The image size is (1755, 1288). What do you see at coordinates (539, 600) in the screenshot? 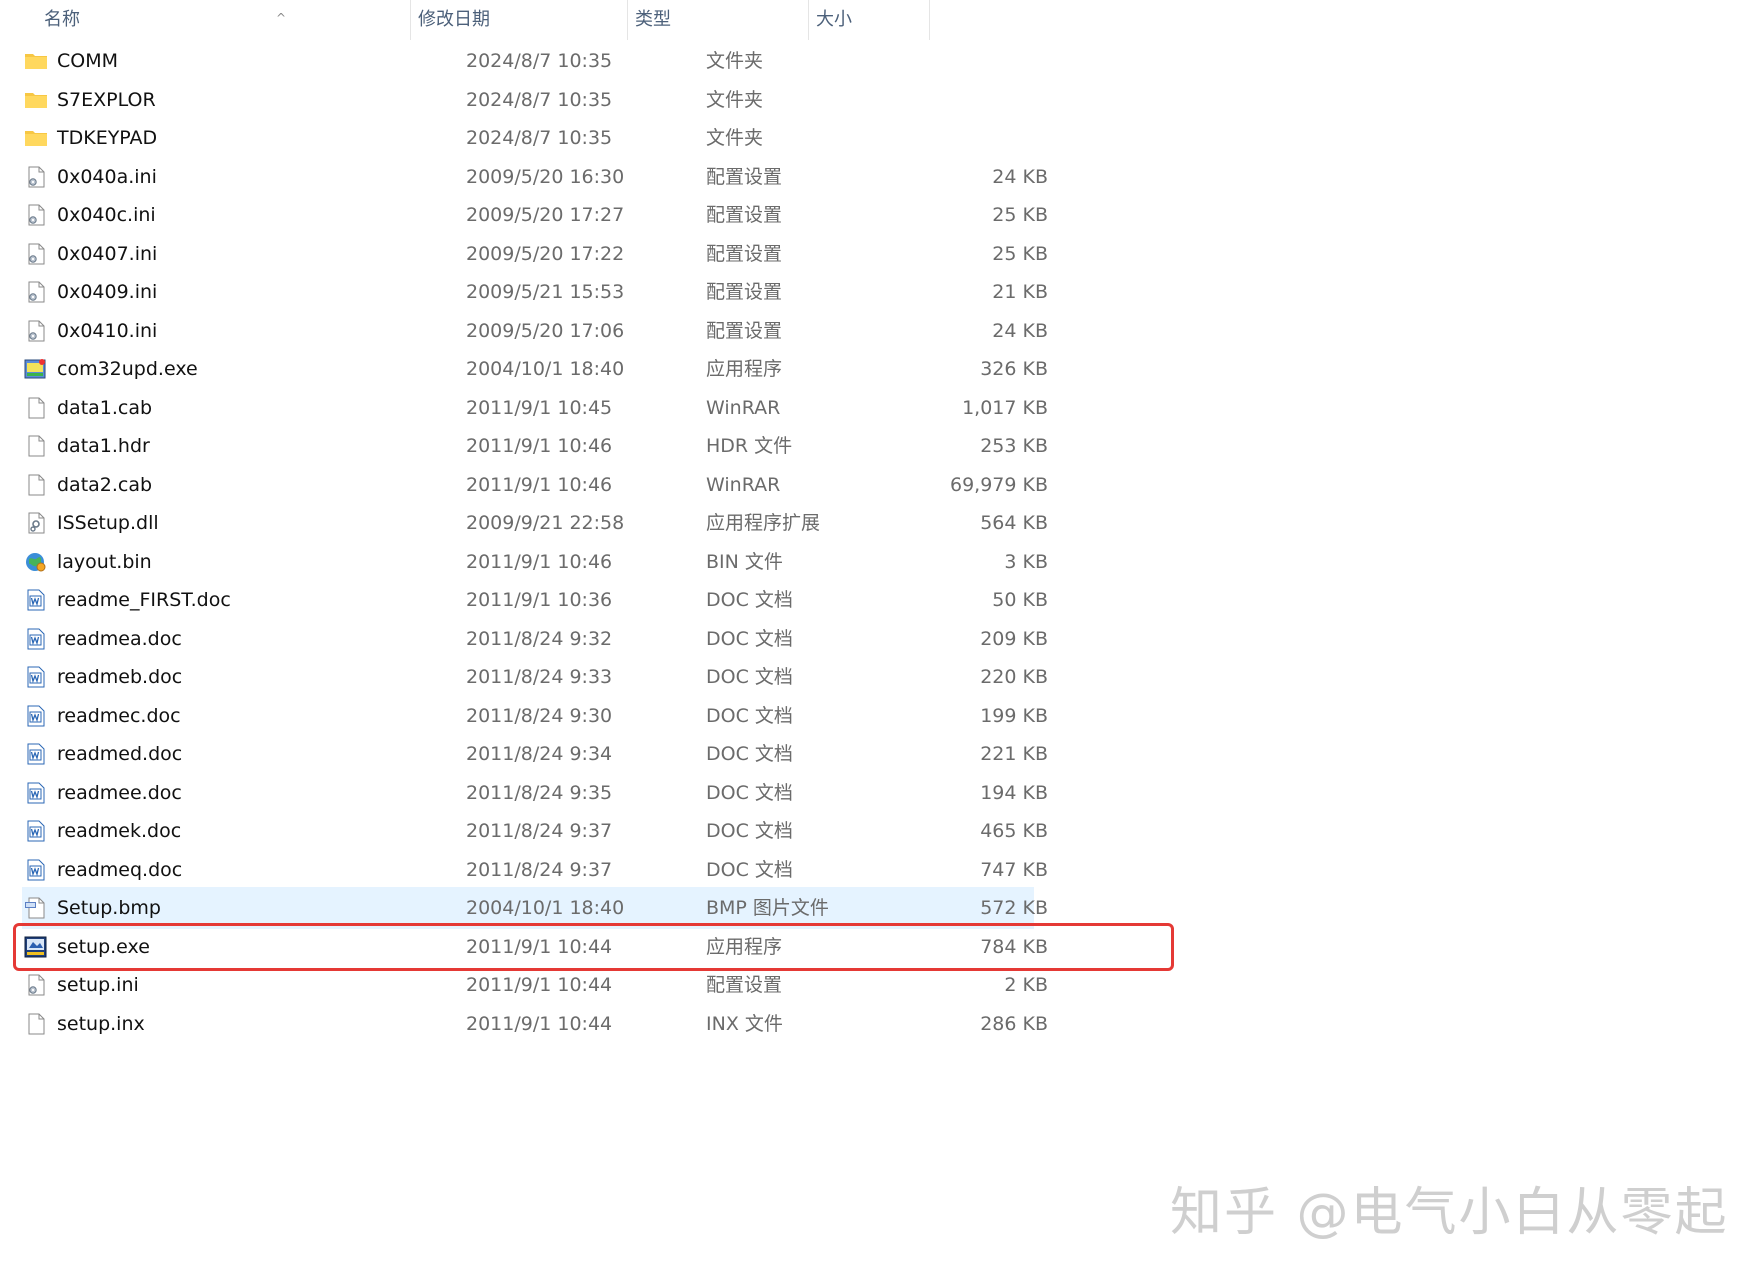
I see `file-modified-date: 2011/9/1 10:36` at bounding box center [539, 600].